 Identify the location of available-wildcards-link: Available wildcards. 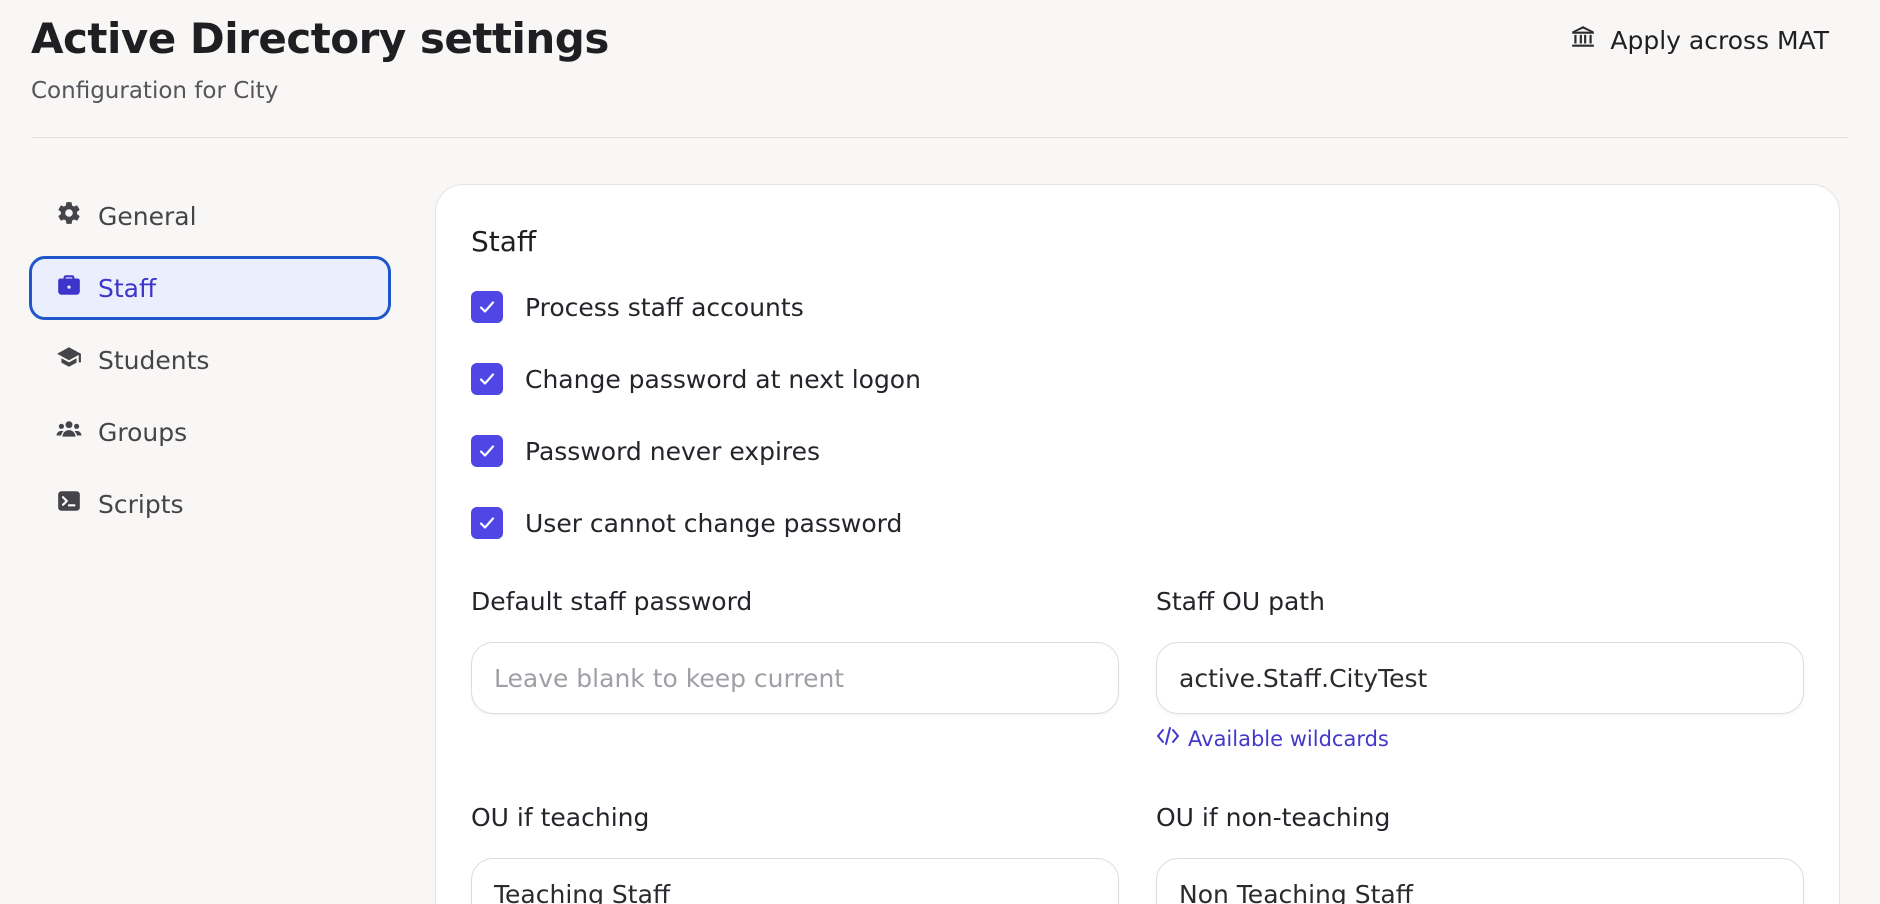
(1272, 738).